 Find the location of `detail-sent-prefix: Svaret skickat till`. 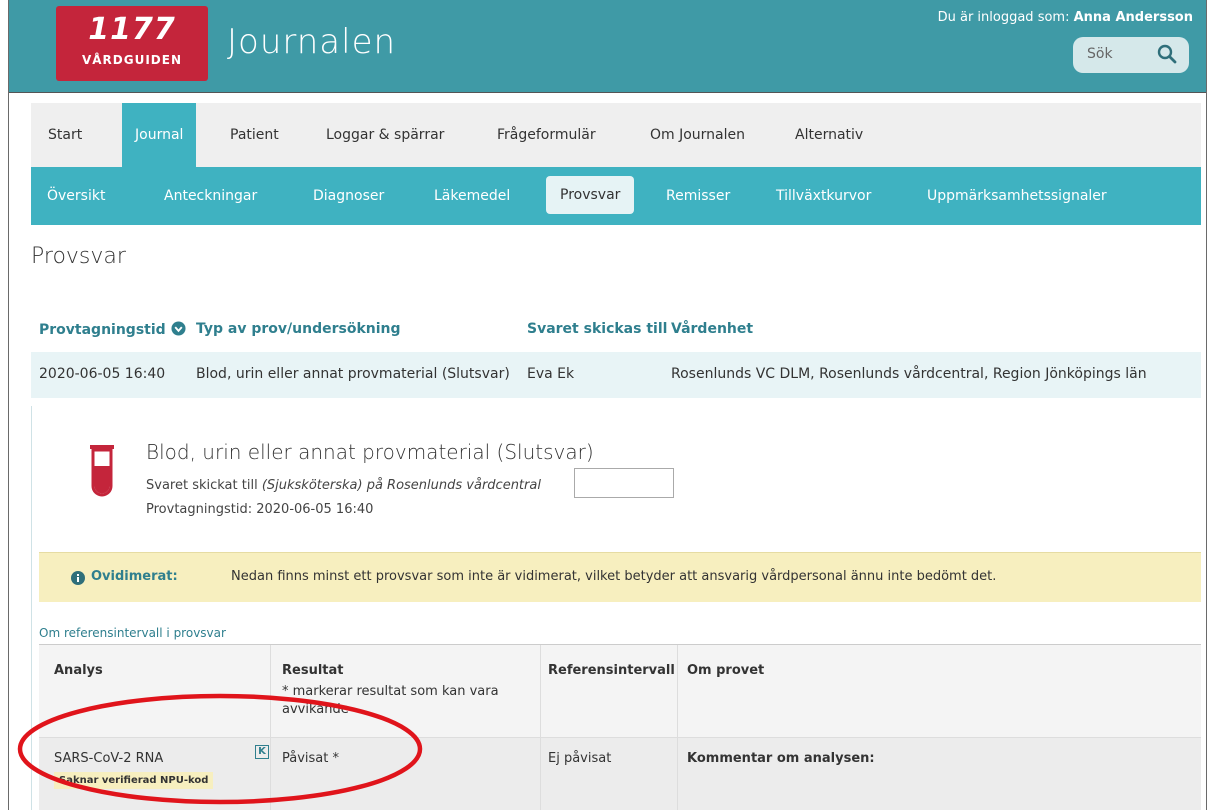

detail-sent-prefix: Svaret skickat till is located at coordinates (202, 485).